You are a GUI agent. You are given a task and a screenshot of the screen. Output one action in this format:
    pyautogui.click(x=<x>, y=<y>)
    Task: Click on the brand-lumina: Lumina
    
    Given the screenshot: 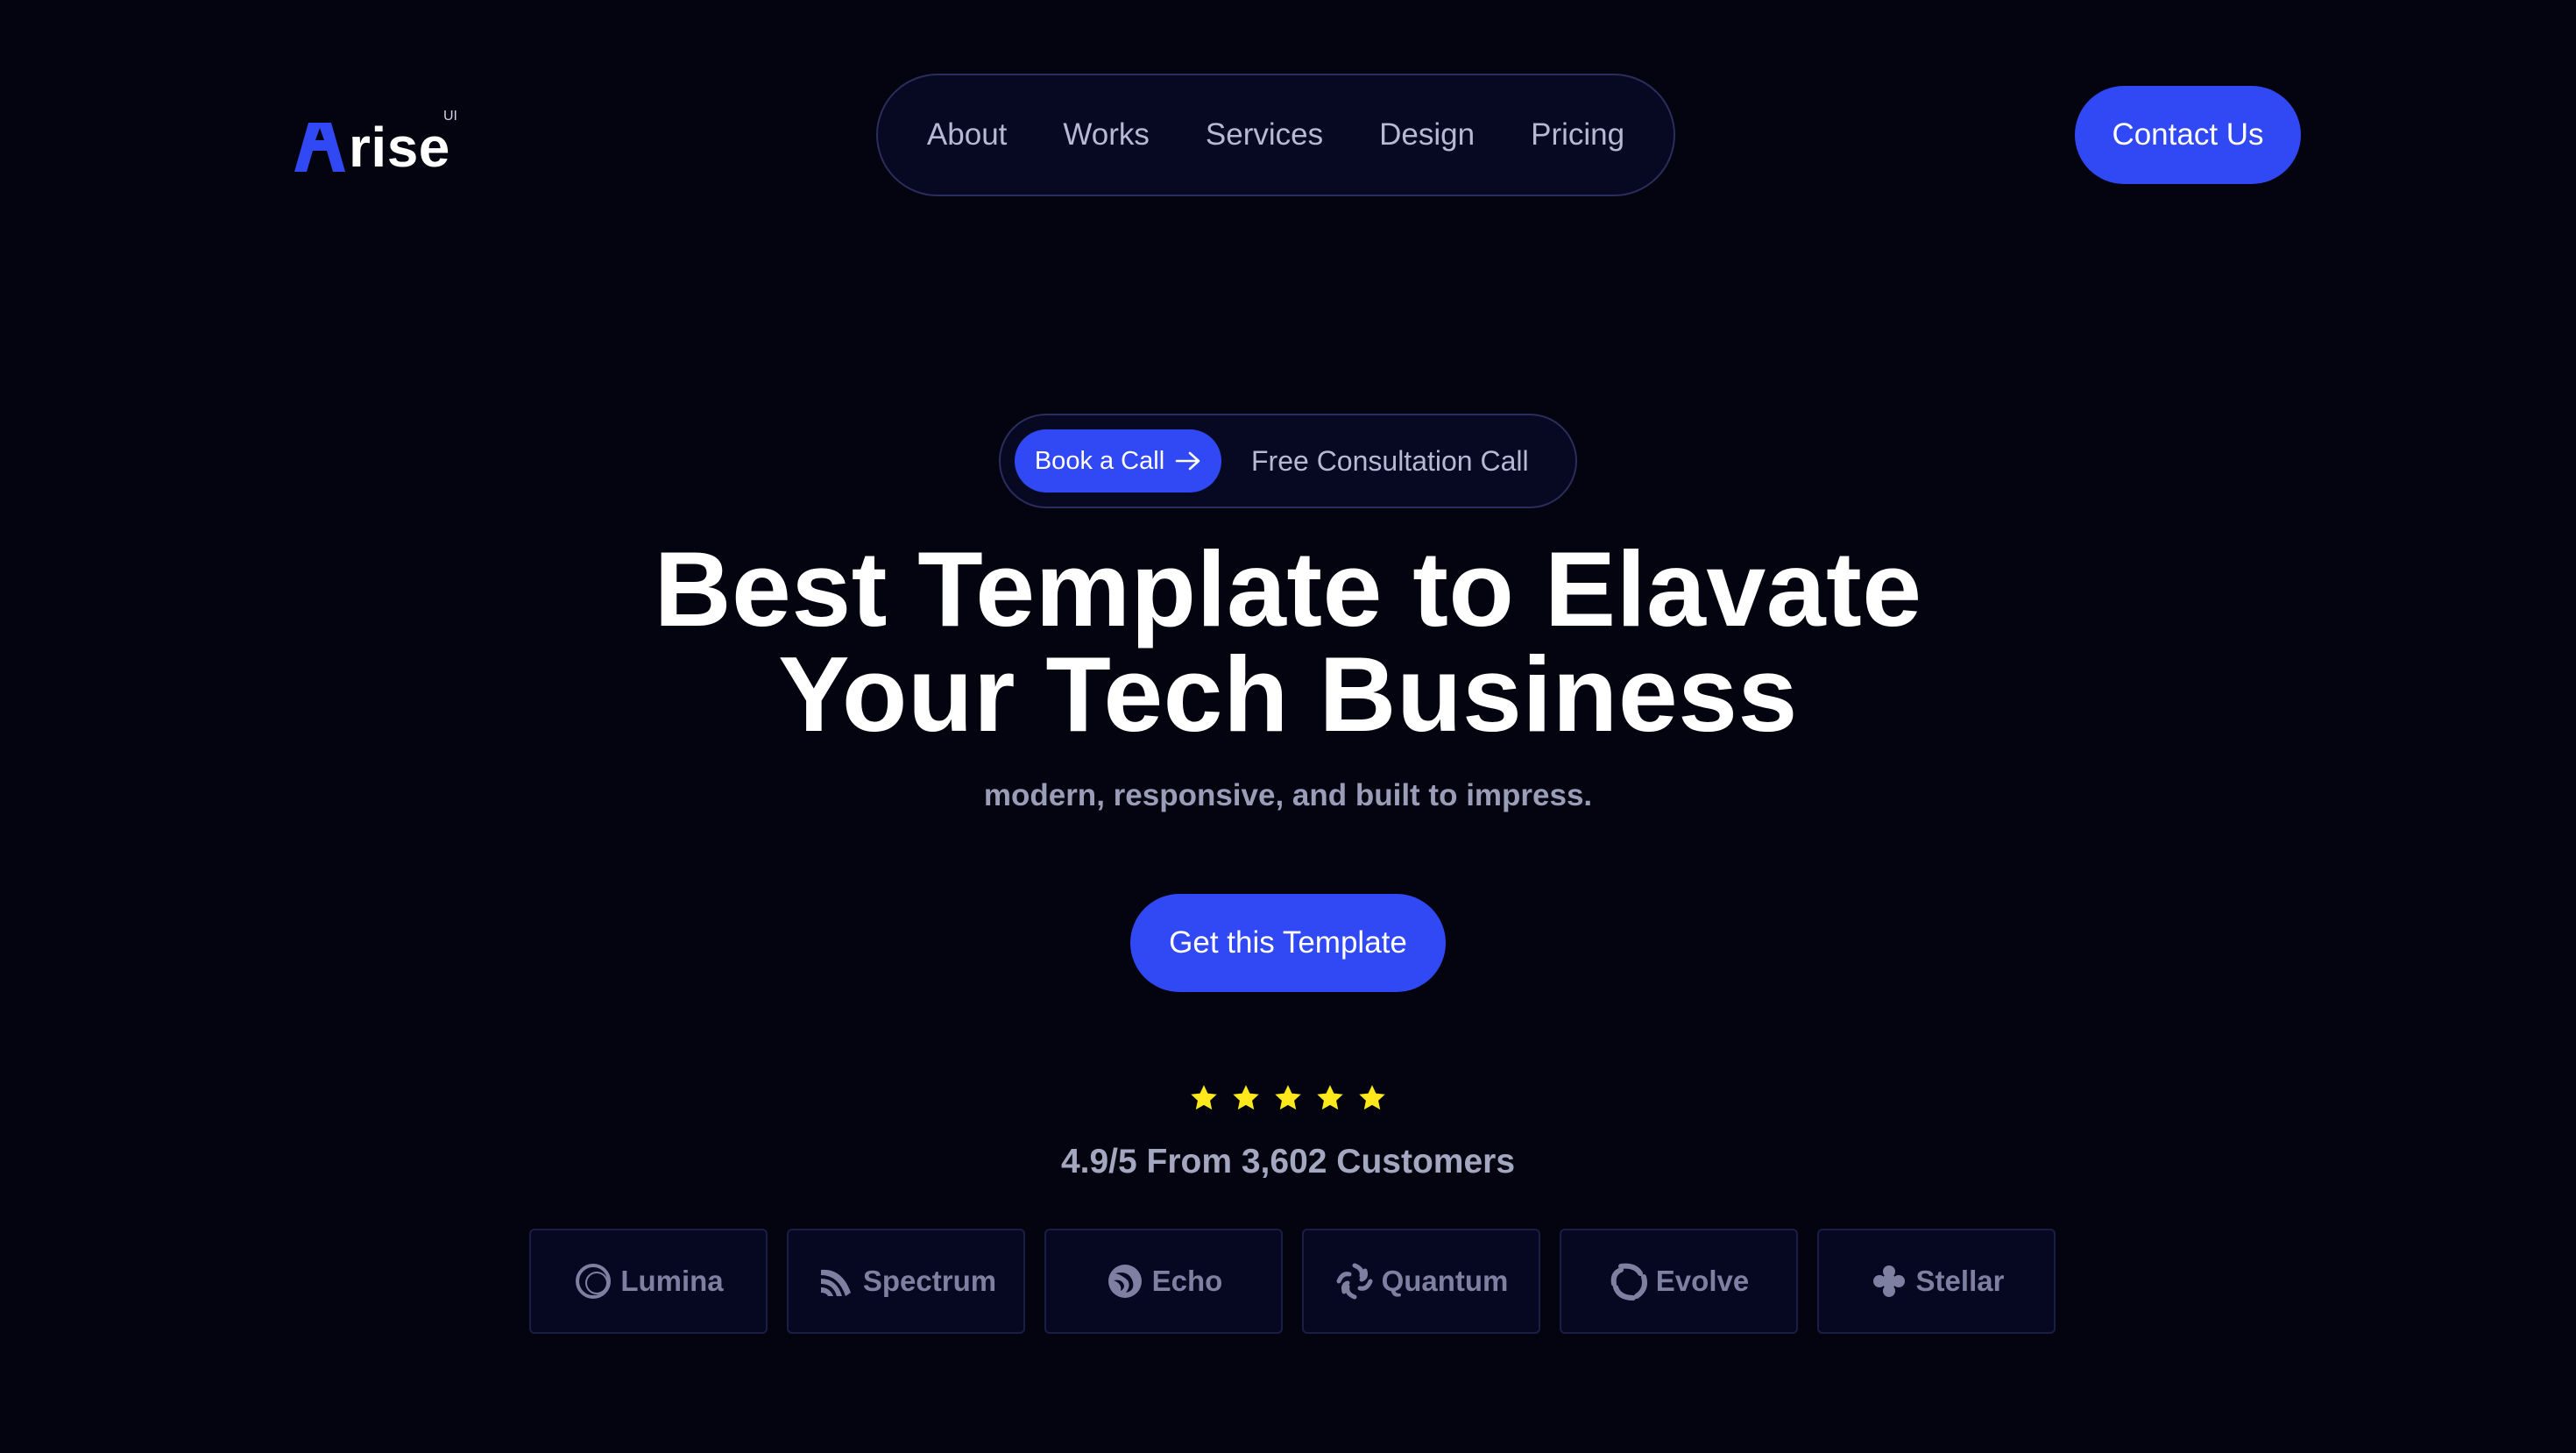 What is the action you would take?
    pyautogui.click(x=648, y=1281)
    